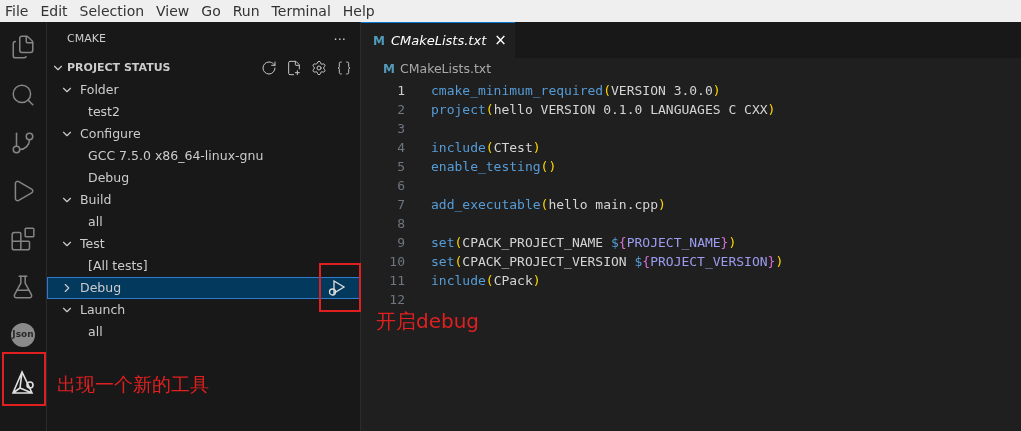 This screenshot has height=431, width=1021. I want to click on line-number: 6, so click(400, 186).